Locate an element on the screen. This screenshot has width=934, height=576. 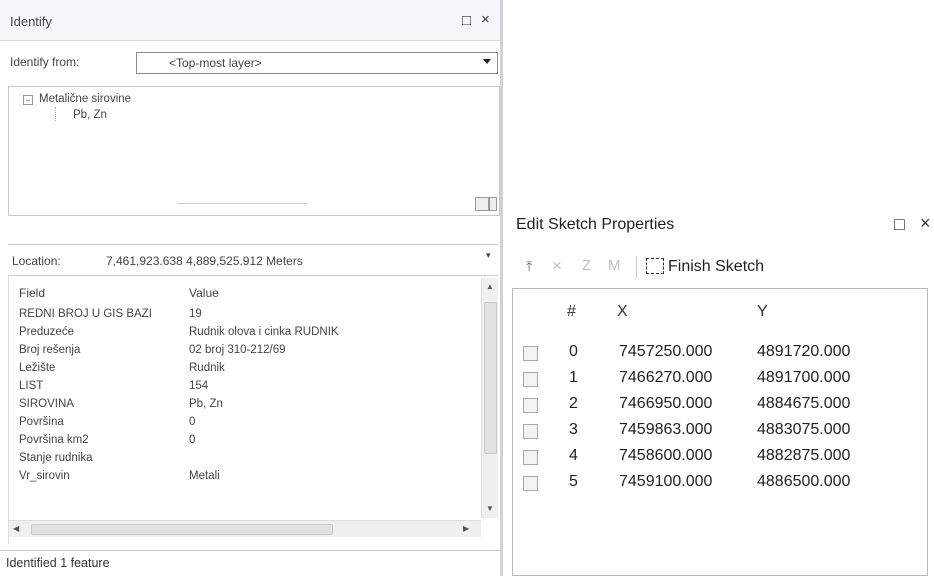
location-value: 7,461,923.638 4,889,525.912 Meters is located at coordinates (204, 261).